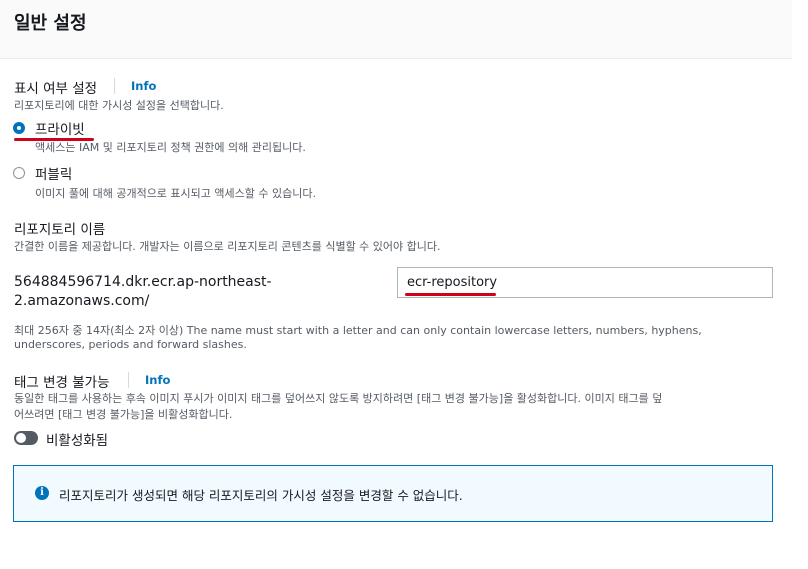 The width and height of the screenshot is (808, 569). What do you see at coordinates (396, 29) in the screenshot?
I see `section-header: 일반 설정` at bounding box center [396, 29].